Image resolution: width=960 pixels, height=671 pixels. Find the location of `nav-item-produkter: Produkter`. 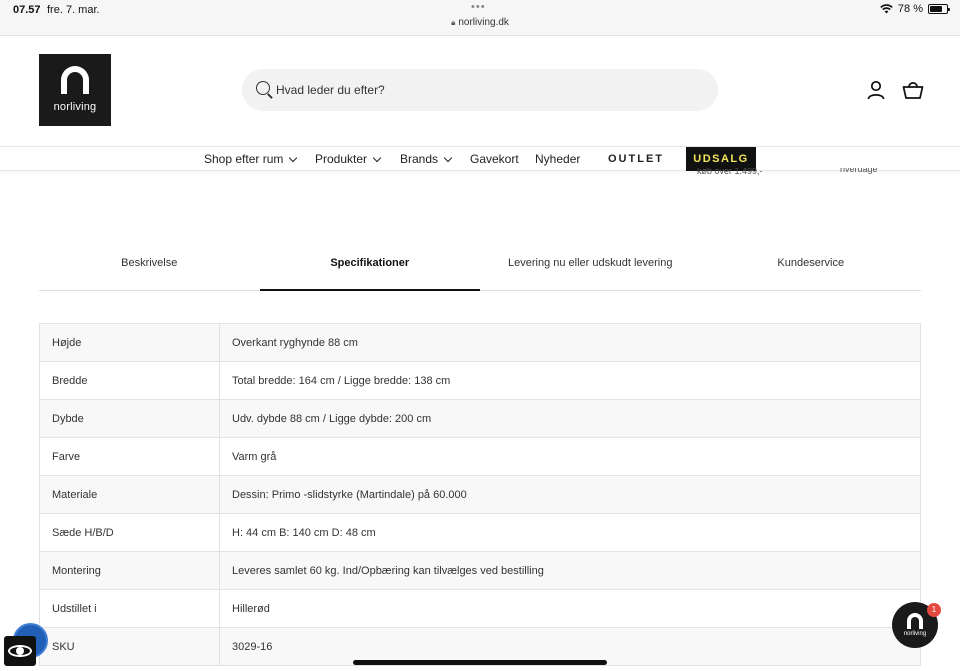

nav-item-produkter: Produkter is located at coordinates (348, 159).